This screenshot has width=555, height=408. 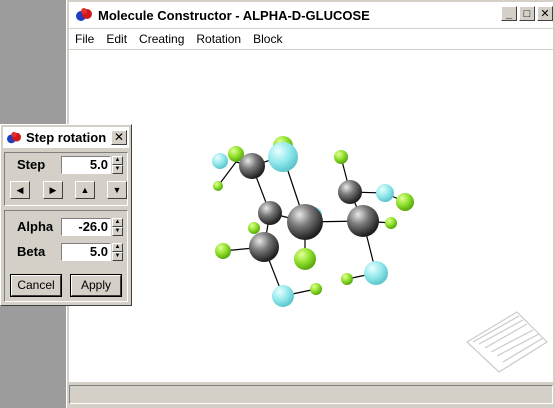 What do you see at coordinates (527, 13) in the screenshot?
I see `maximize-button: □` at bounding box center [527, 13].